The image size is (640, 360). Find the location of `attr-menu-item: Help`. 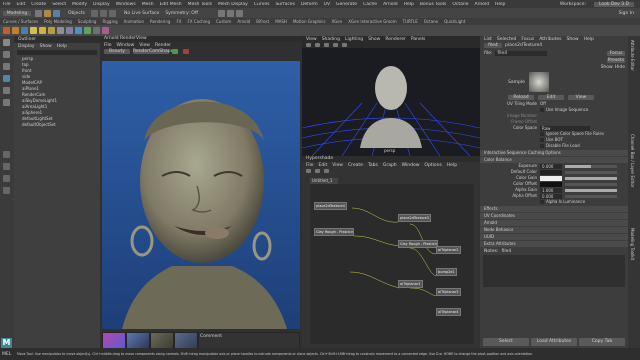

attr-menu-item: Help is located at coordinates (589, 39).